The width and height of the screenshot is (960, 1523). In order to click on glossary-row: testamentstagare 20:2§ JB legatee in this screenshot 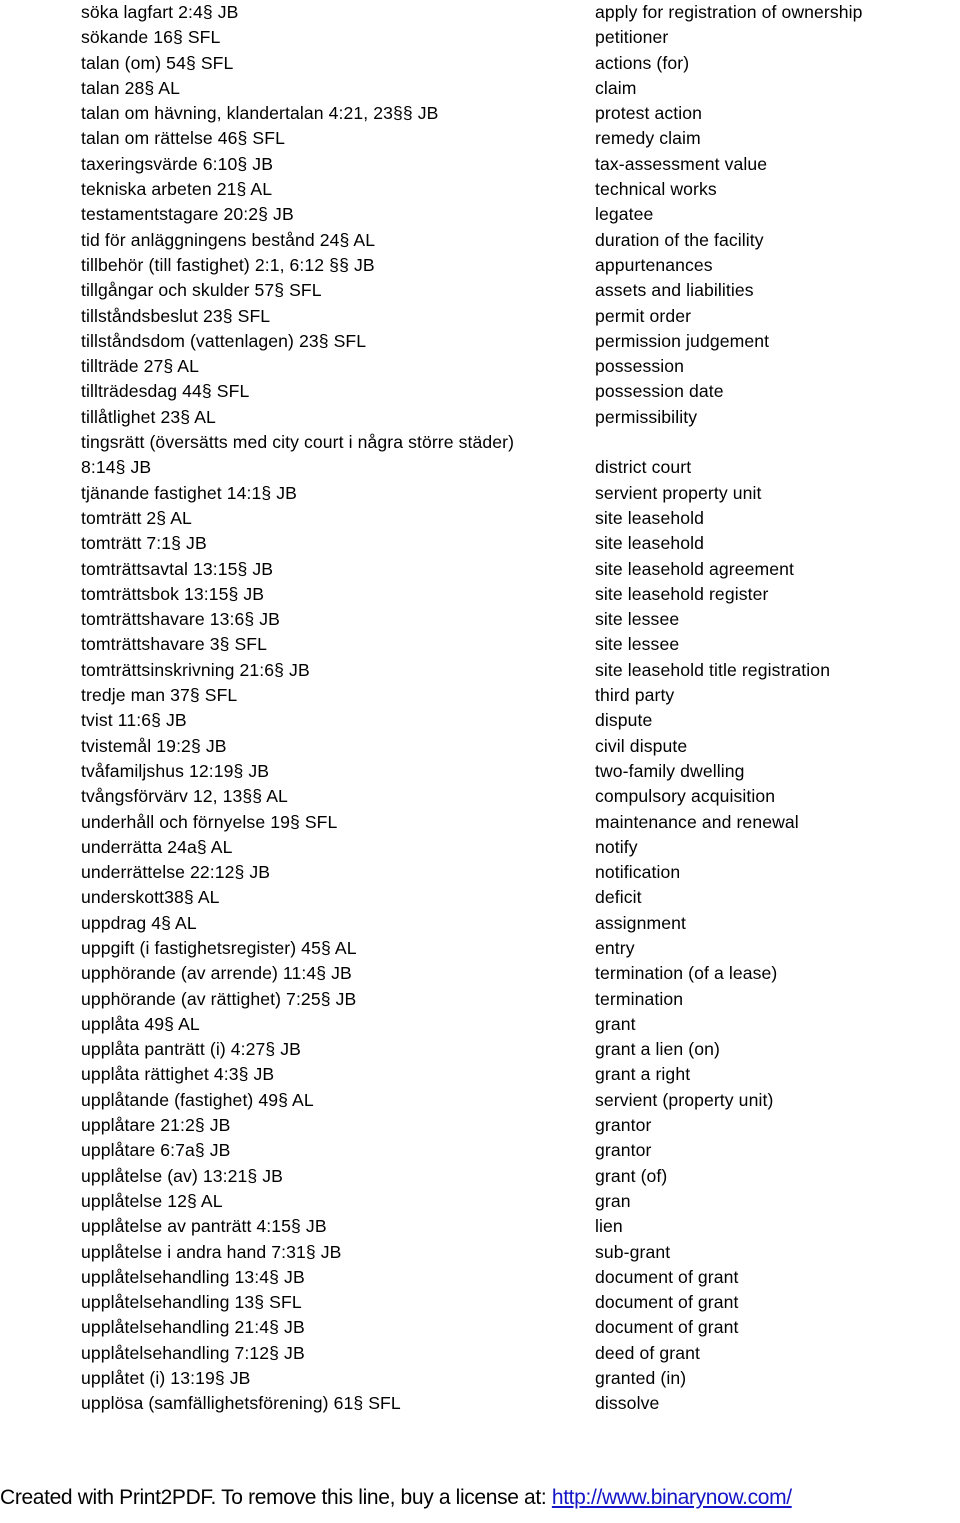, I will do `click(480, 214)`.